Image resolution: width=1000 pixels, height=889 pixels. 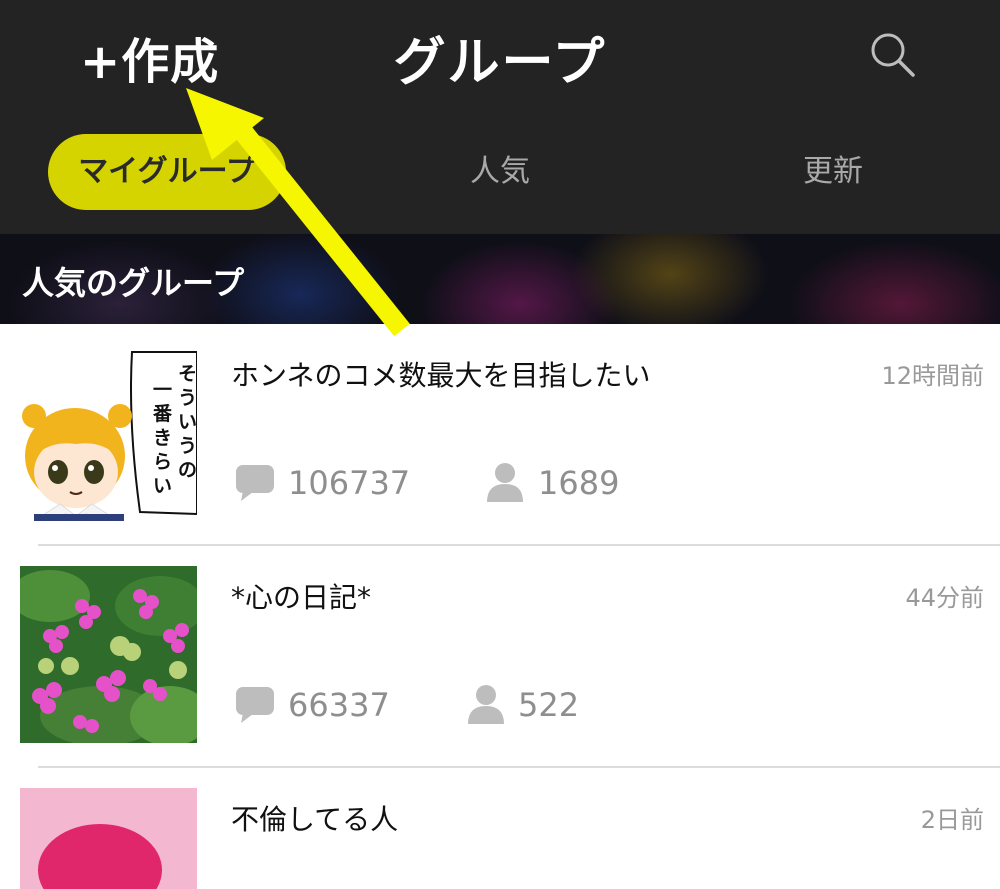 I want to click on section-title: 人気のグループ, so click(x=133, y=283).